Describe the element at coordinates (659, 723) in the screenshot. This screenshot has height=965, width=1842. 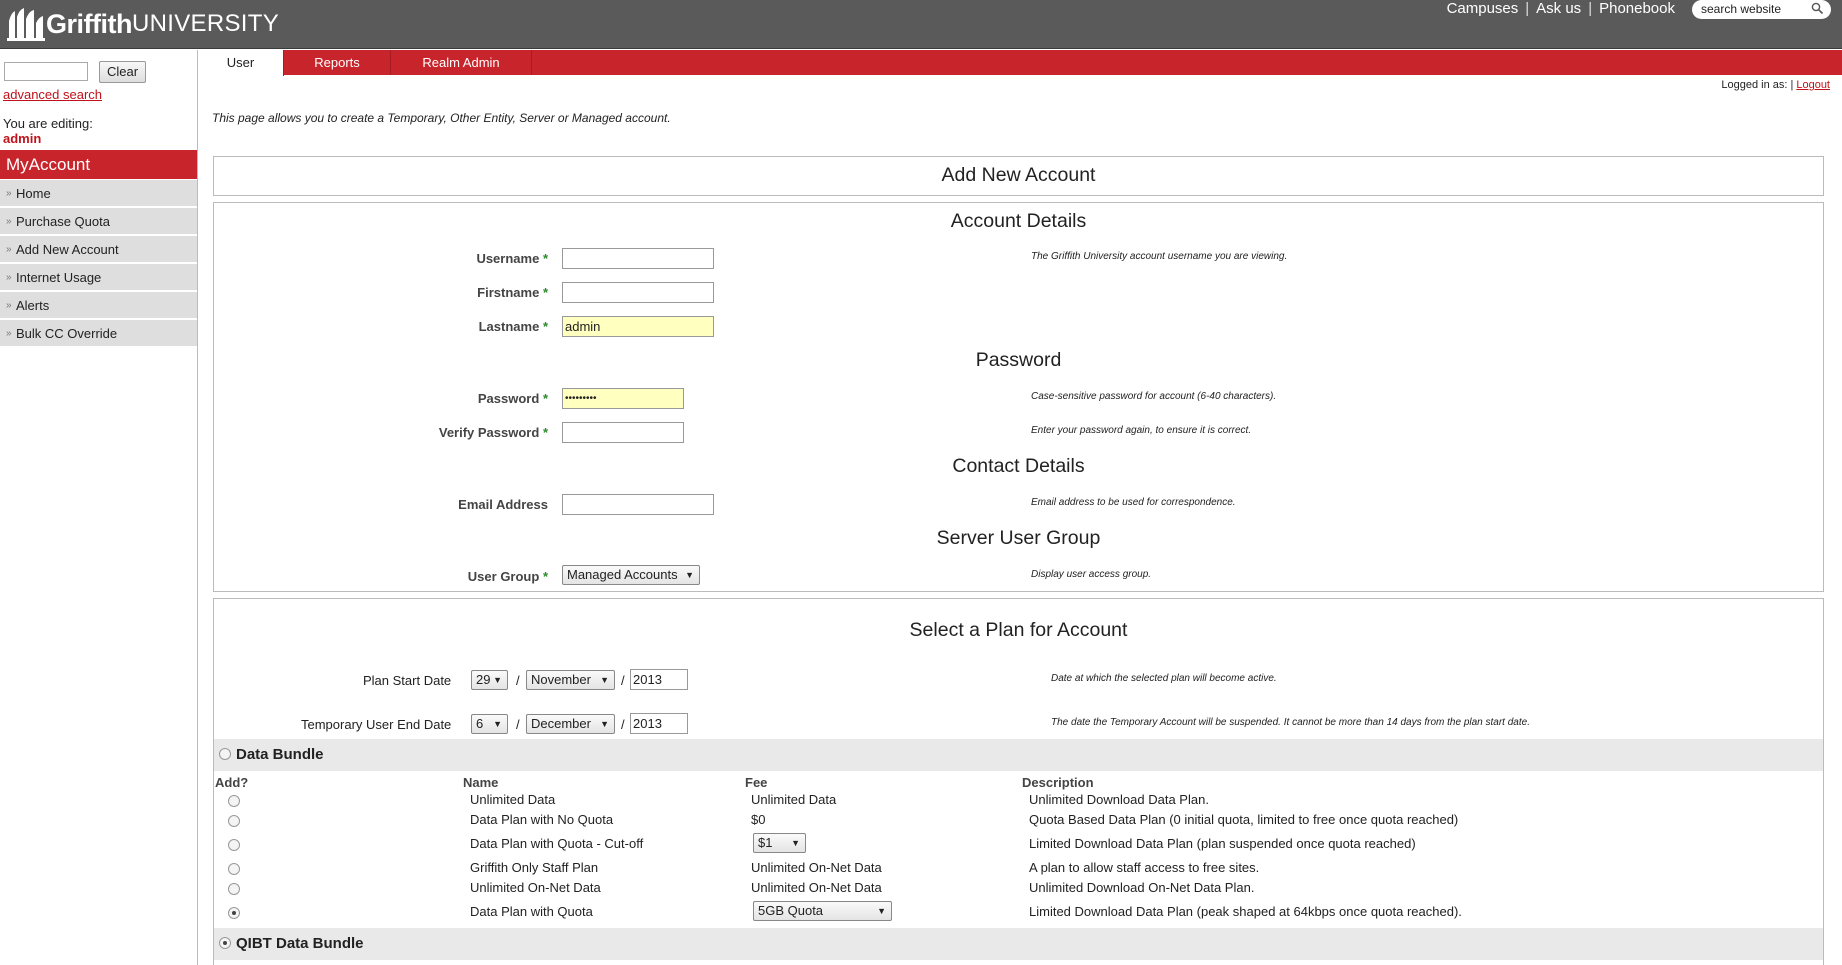
I see `end-year-field: 2013` at that location.